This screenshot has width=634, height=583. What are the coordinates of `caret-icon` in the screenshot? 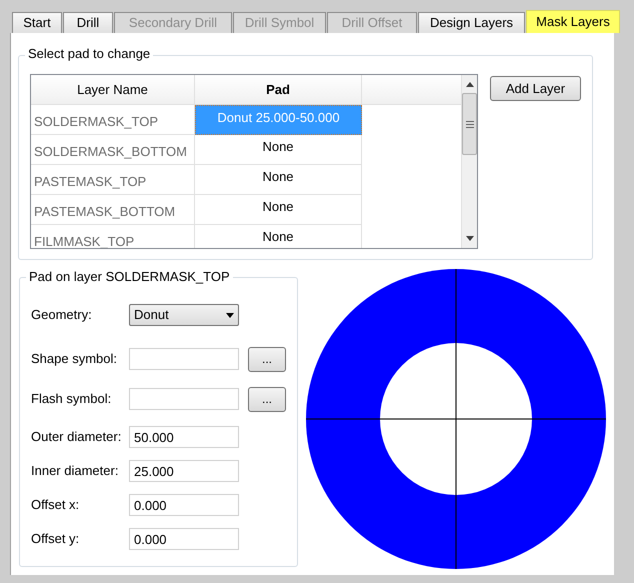 It's located at (230, 315).